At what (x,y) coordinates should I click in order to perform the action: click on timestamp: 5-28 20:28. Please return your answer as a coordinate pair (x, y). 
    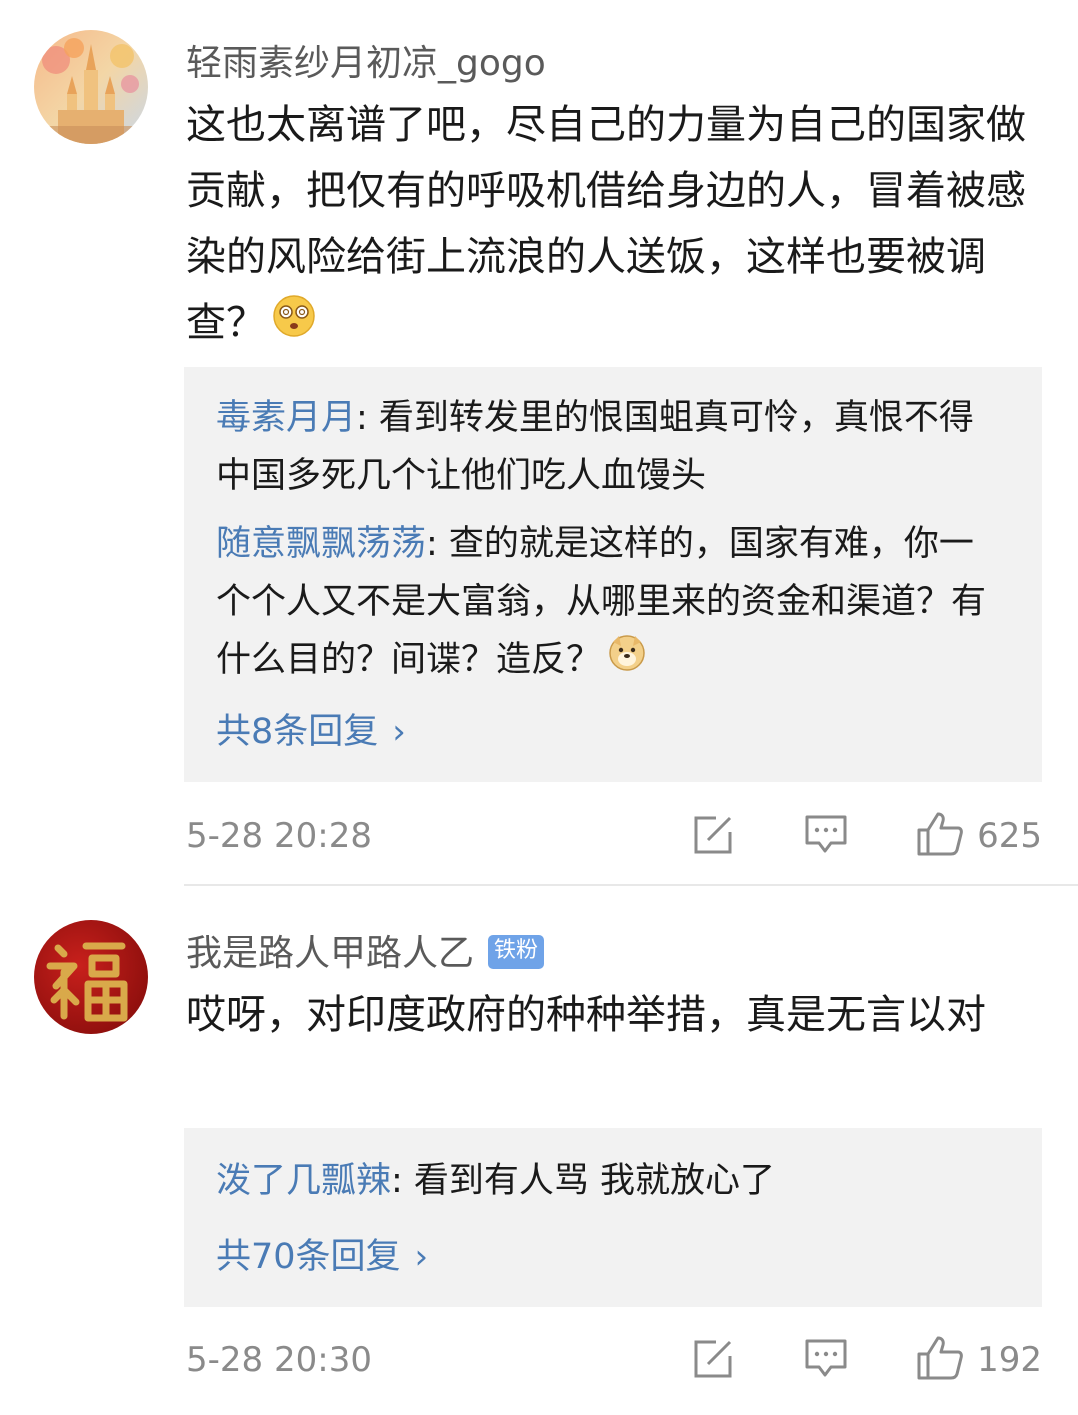
    Looking at the image, I should click on (279, 836).